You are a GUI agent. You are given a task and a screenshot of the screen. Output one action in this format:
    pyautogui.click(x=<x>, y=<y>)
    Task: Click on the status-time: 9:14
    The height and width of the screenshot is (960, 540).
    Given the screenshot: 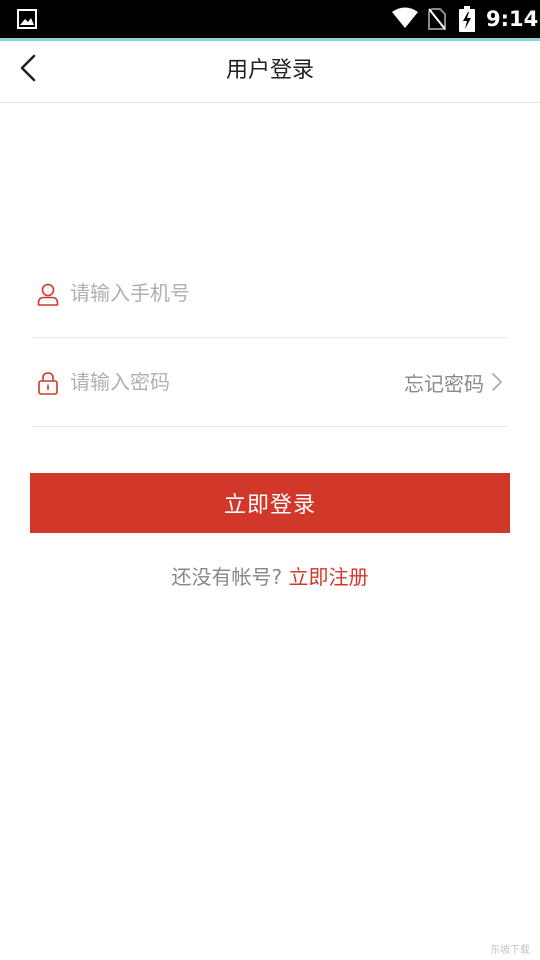 What is the action you would take?
    pyautogui.click(x=512, y=19)
    